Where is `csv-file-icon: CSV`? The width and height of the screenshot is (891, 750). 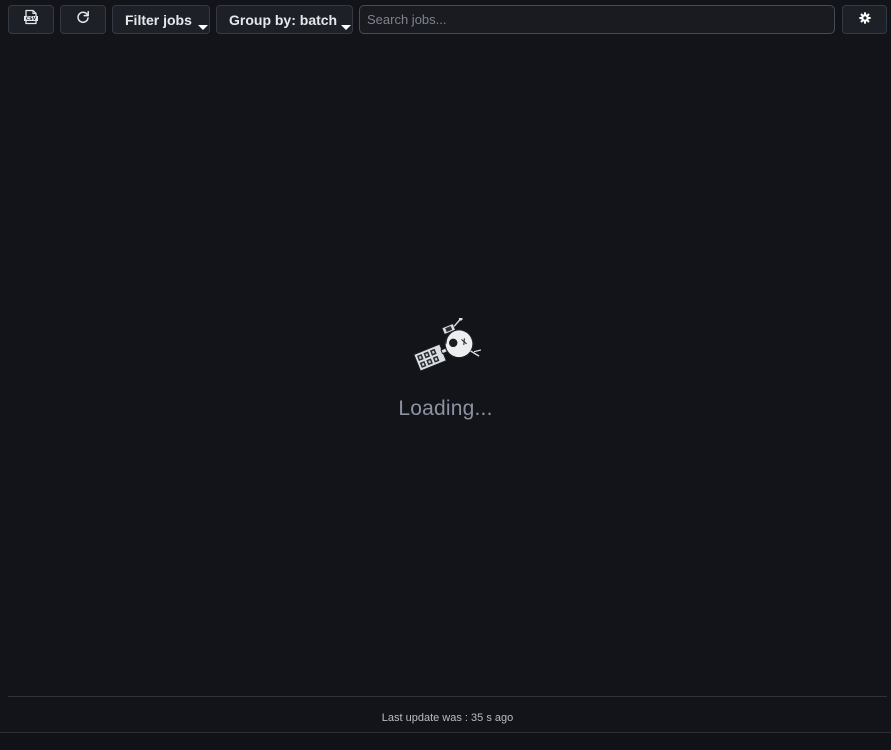
csv-file-icon: CSV is located at coordinates (31, 19).